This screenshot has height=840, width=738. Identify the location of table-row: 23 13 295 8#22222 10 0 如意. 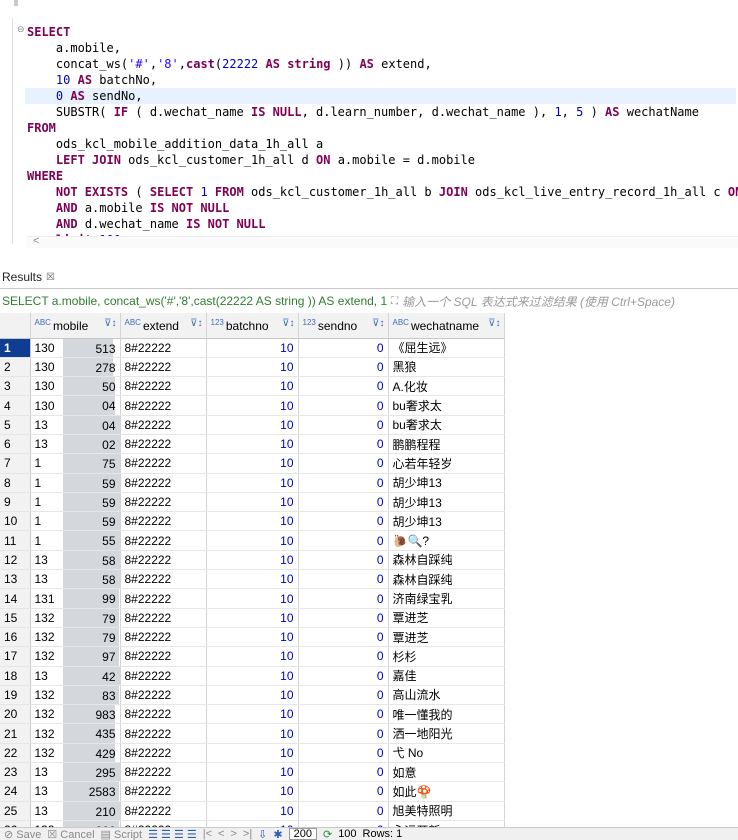
(252, 772).